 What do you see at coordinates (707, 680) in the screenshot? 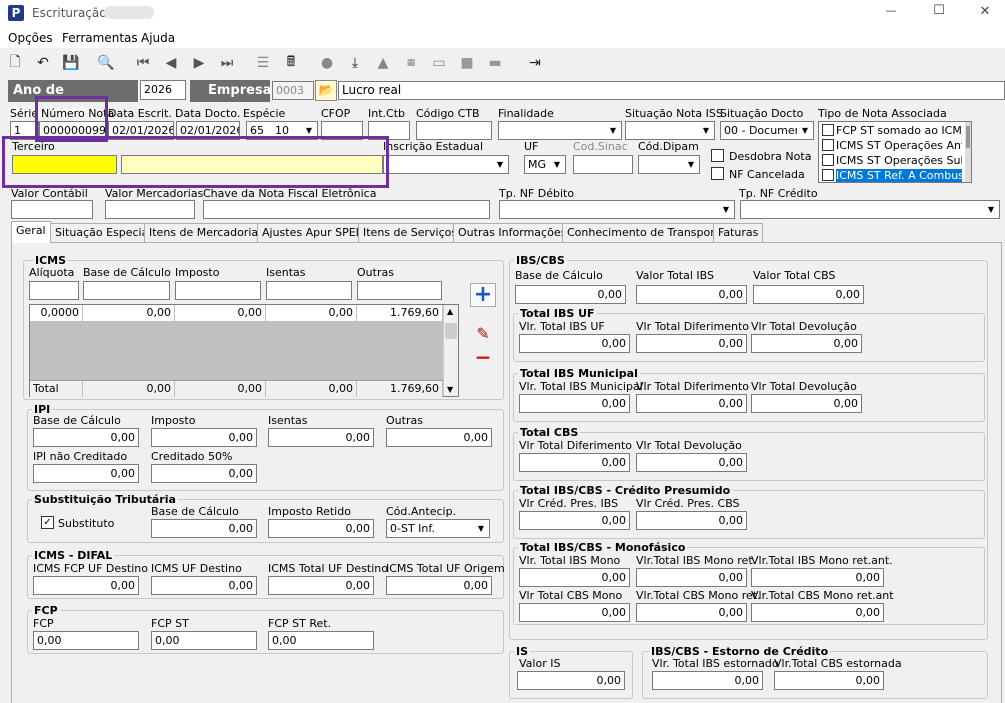
I see `estorno-a-input: 0,00` at bounding box center [707, 680].